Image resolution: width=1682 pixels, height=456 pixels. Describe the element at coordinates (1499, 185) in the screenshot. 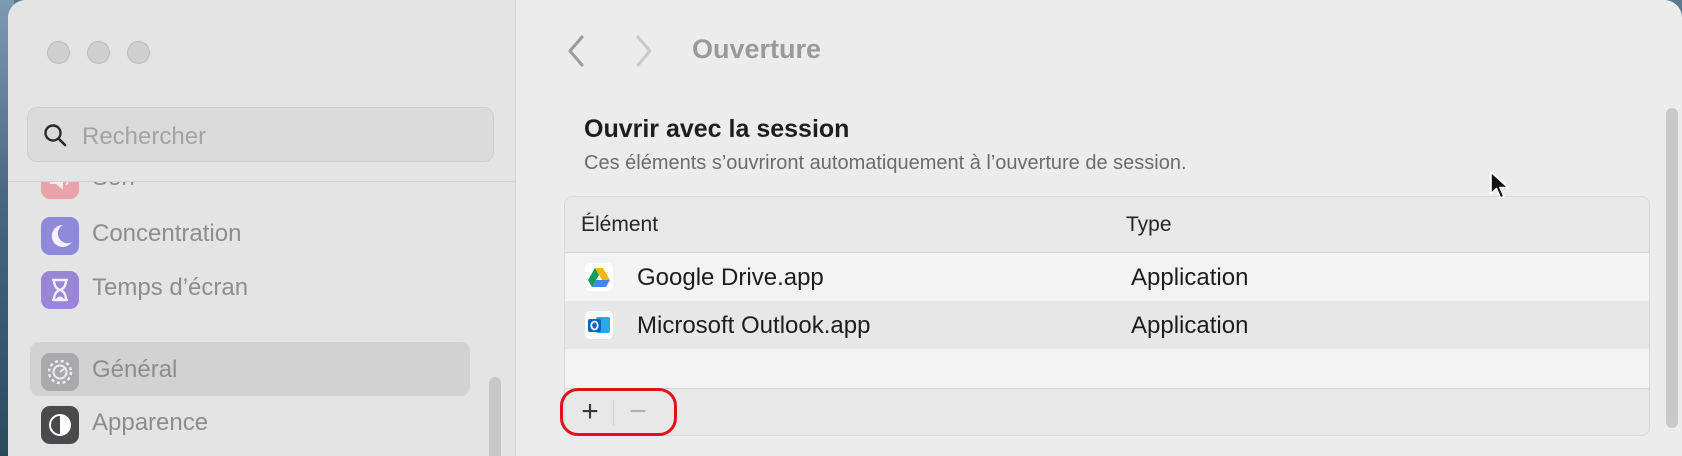

I see `mouse-pointer-icon` at that location.